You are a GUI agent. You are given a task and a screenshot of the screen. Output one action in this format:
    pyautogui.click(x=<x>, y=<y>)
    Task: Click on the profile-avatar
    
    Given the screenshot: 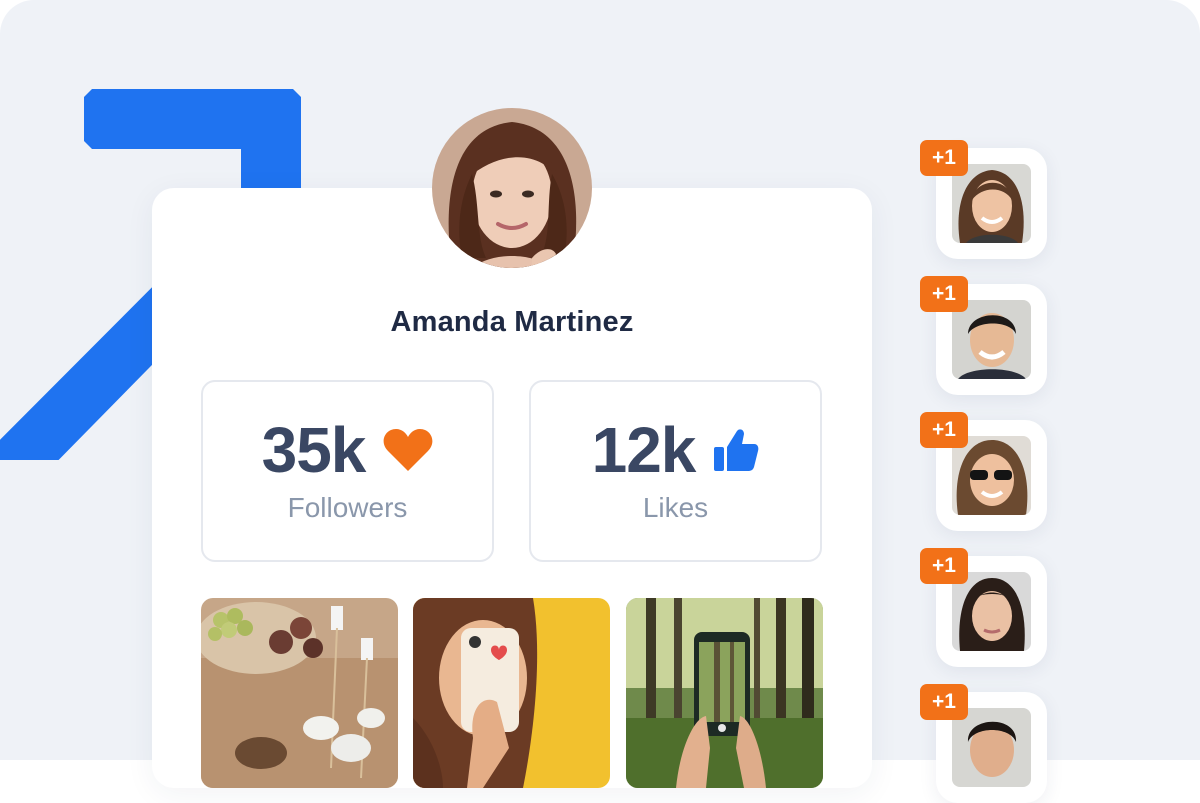 What is the action you would take?
    pyautogui.click(x=512, y=188)
    